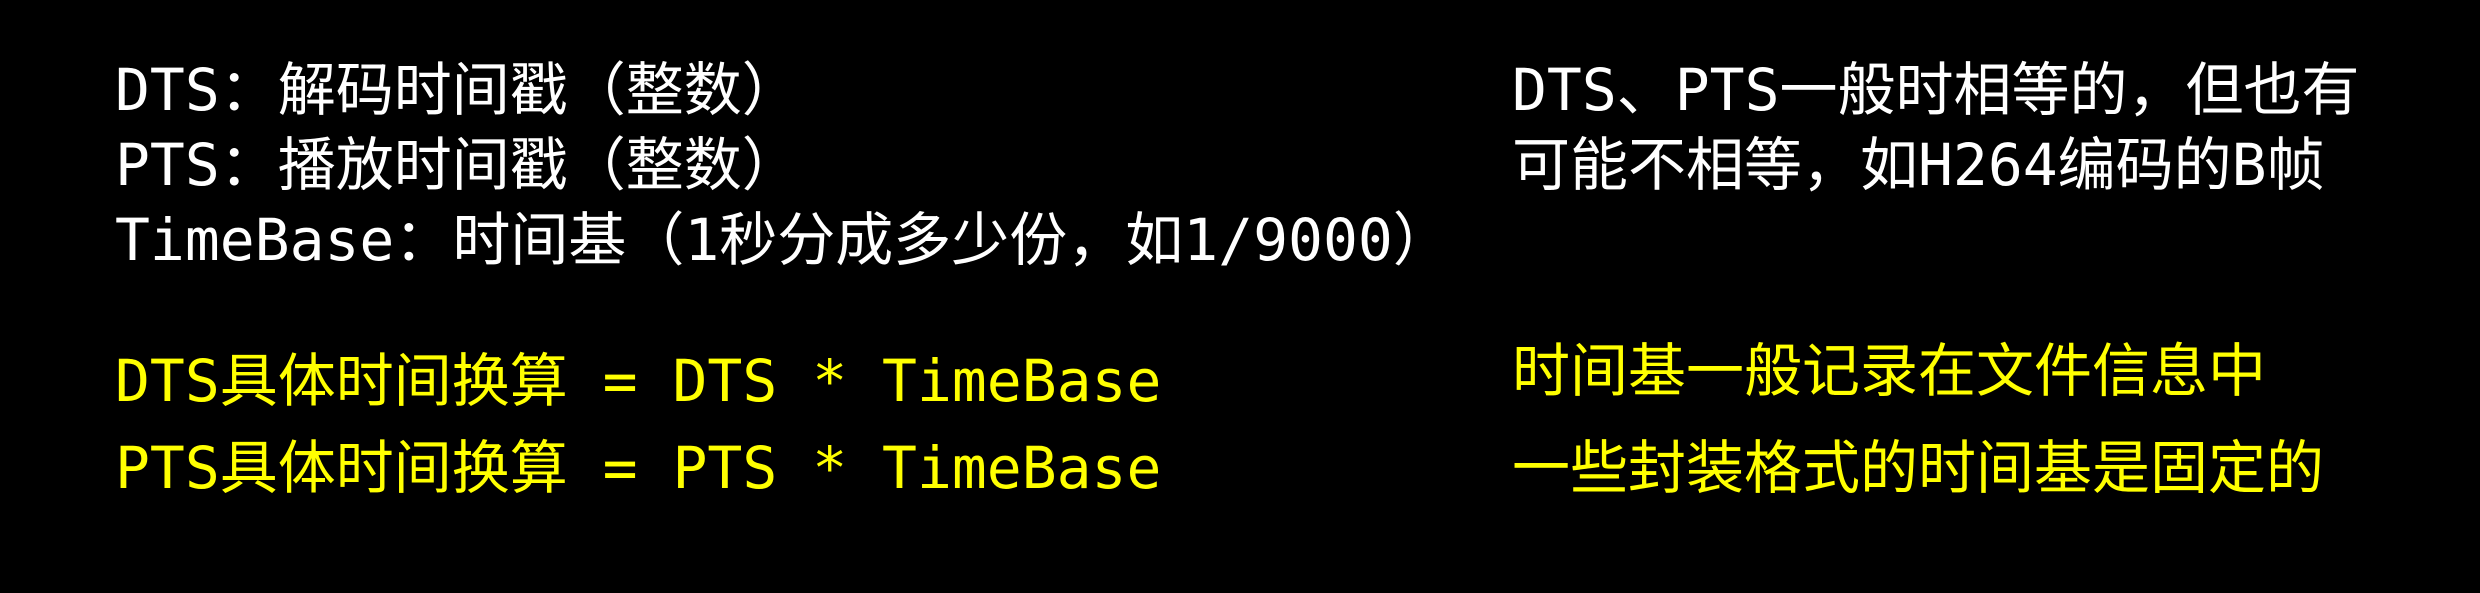 The width and height of the screenshot is (2480, 593). Describe the element at coordinates (1918, 468) in the screenshot. I see `note-timebase-fixed: 一些封装格式的时间基是固定的` at that location.